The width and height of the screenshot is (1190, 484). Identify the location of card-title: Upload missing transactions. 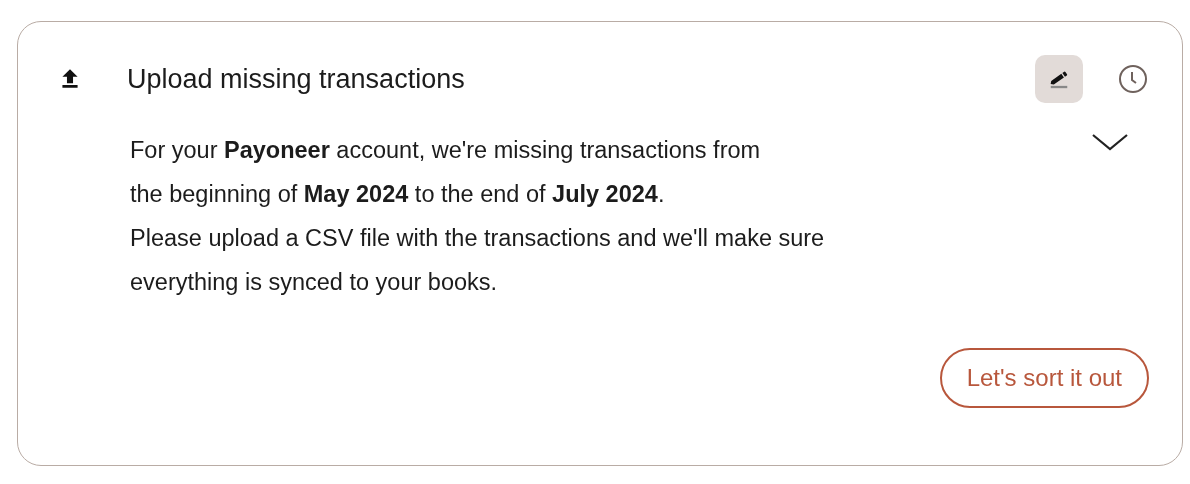
(296, 79).